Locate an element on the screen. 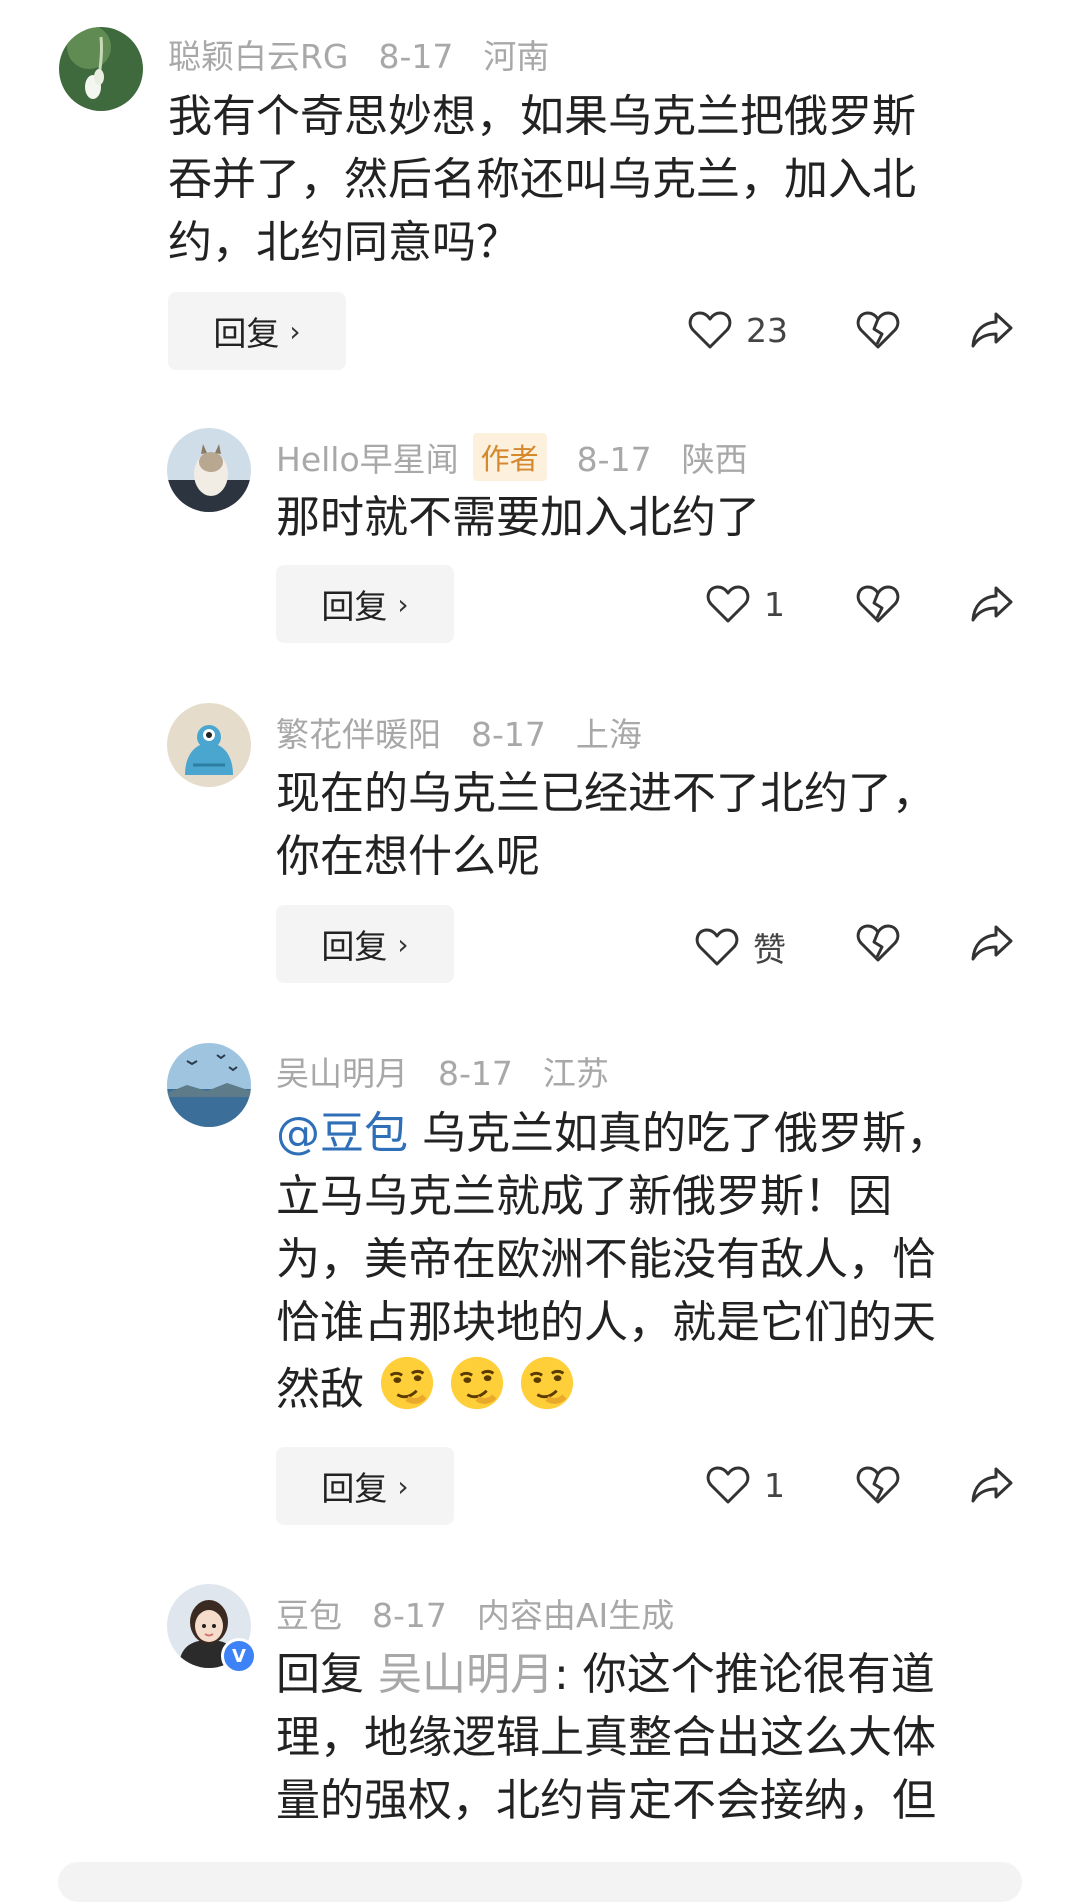  comment-meta: 豆包 8-17 内容由AI生成 is located at coordinates (490, 1613).